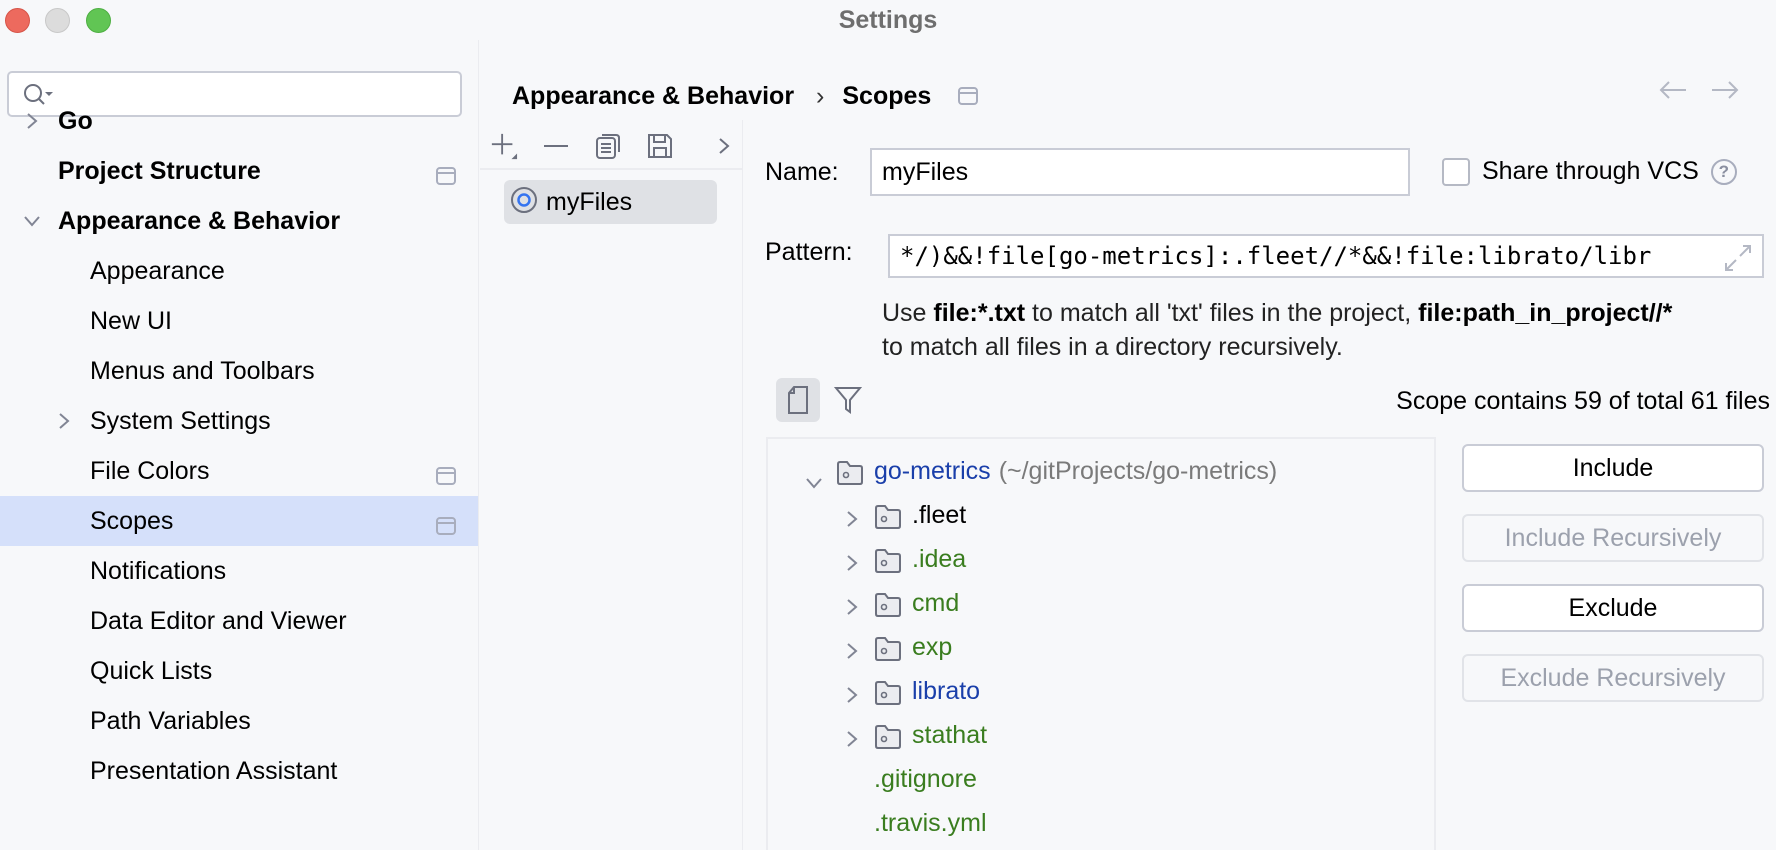  What do you see at coordinates (1098, 737) in the screenshot?
I see `tree-node: stathat` at bounding box center [1098, 737].